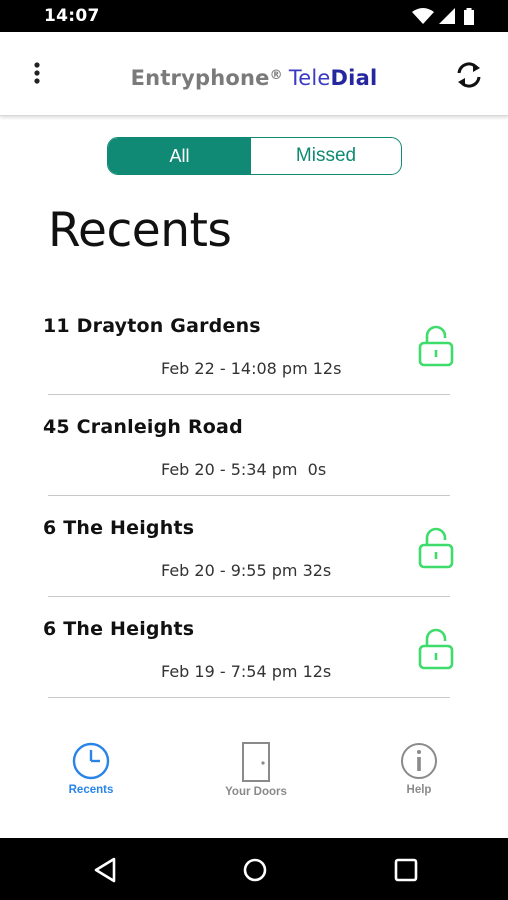 This screenshot has height=900, width=508. I want to click on call-list-item: 45 Cranleigh Road Feb 20 - 5:34 pm 0s, so click(254, 451).